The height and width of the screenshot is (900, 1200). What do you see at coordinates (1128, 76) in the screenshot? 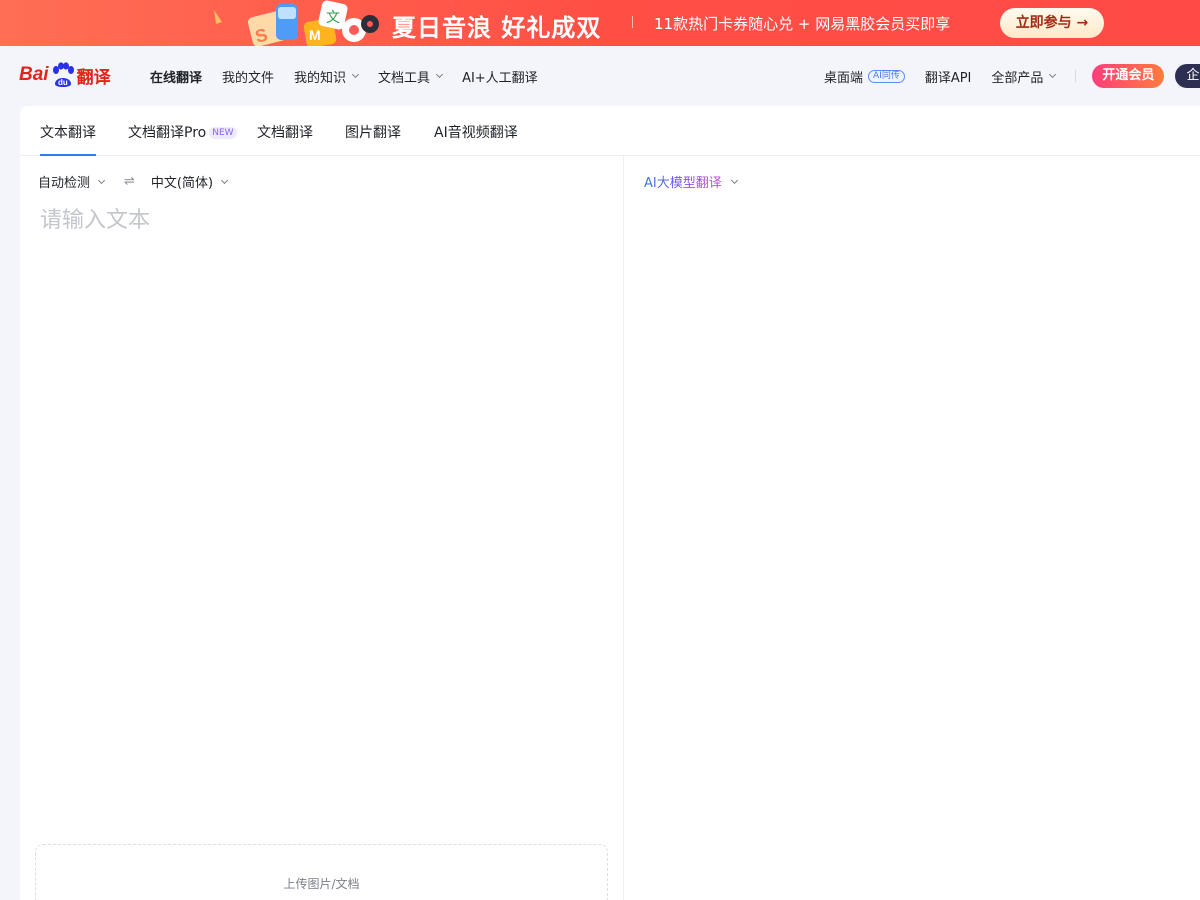
I see `open-vip-button: 开通会员` at bounding box center [1128, 76].